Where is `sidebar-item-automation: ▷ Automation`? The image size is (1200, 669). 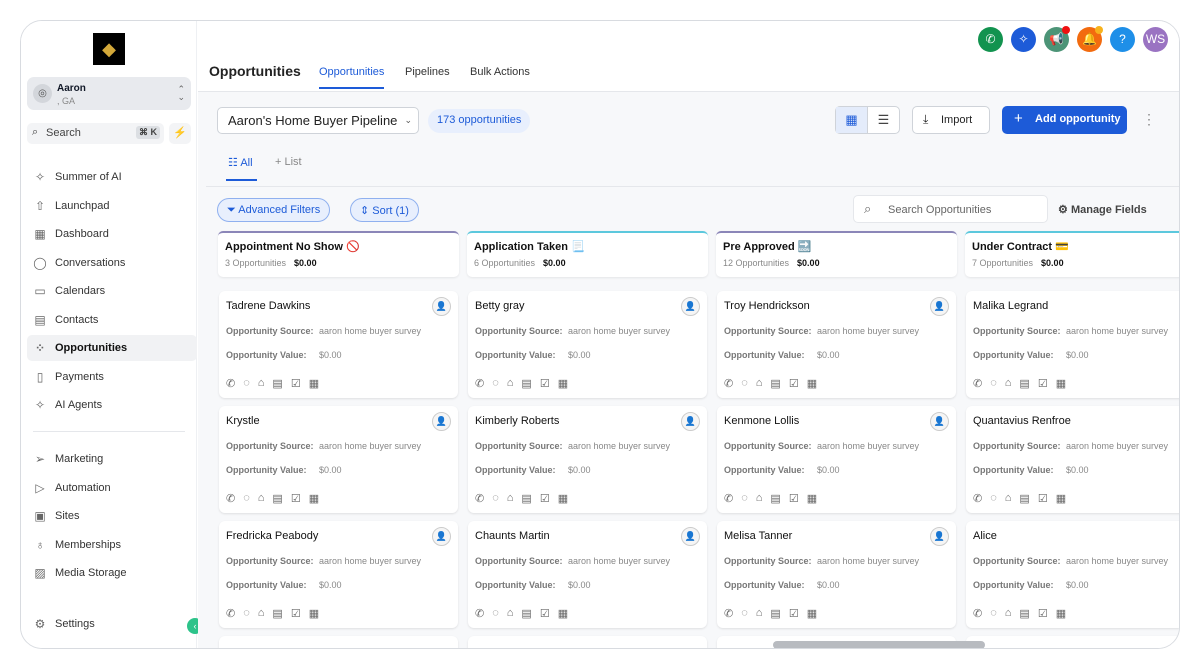 sidebar-item-automation: ▷ Automation is located at coordinates (112, 488).